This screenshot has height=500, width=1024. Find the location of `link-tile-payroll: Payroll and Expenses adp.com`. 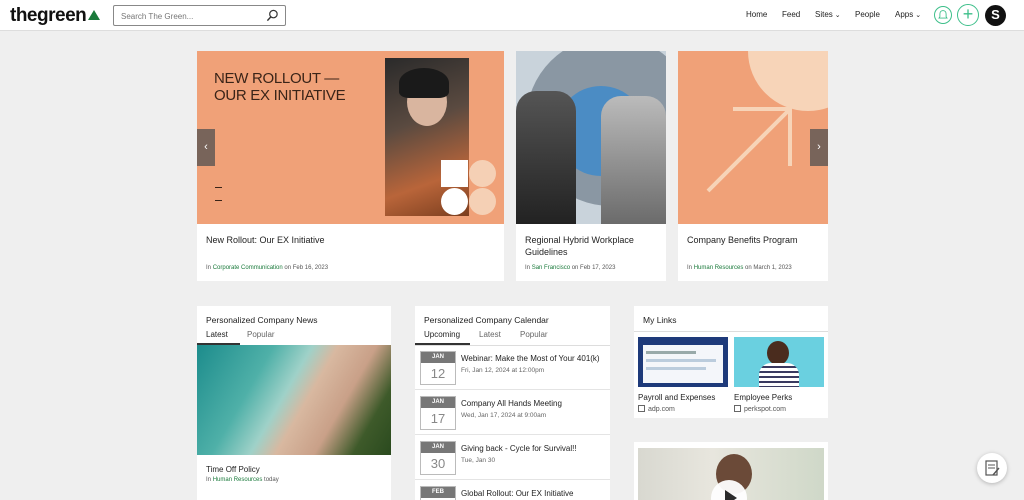

link-tile-payroll: Payroll and Expenses adp.com is located at coordinates (683, 375).